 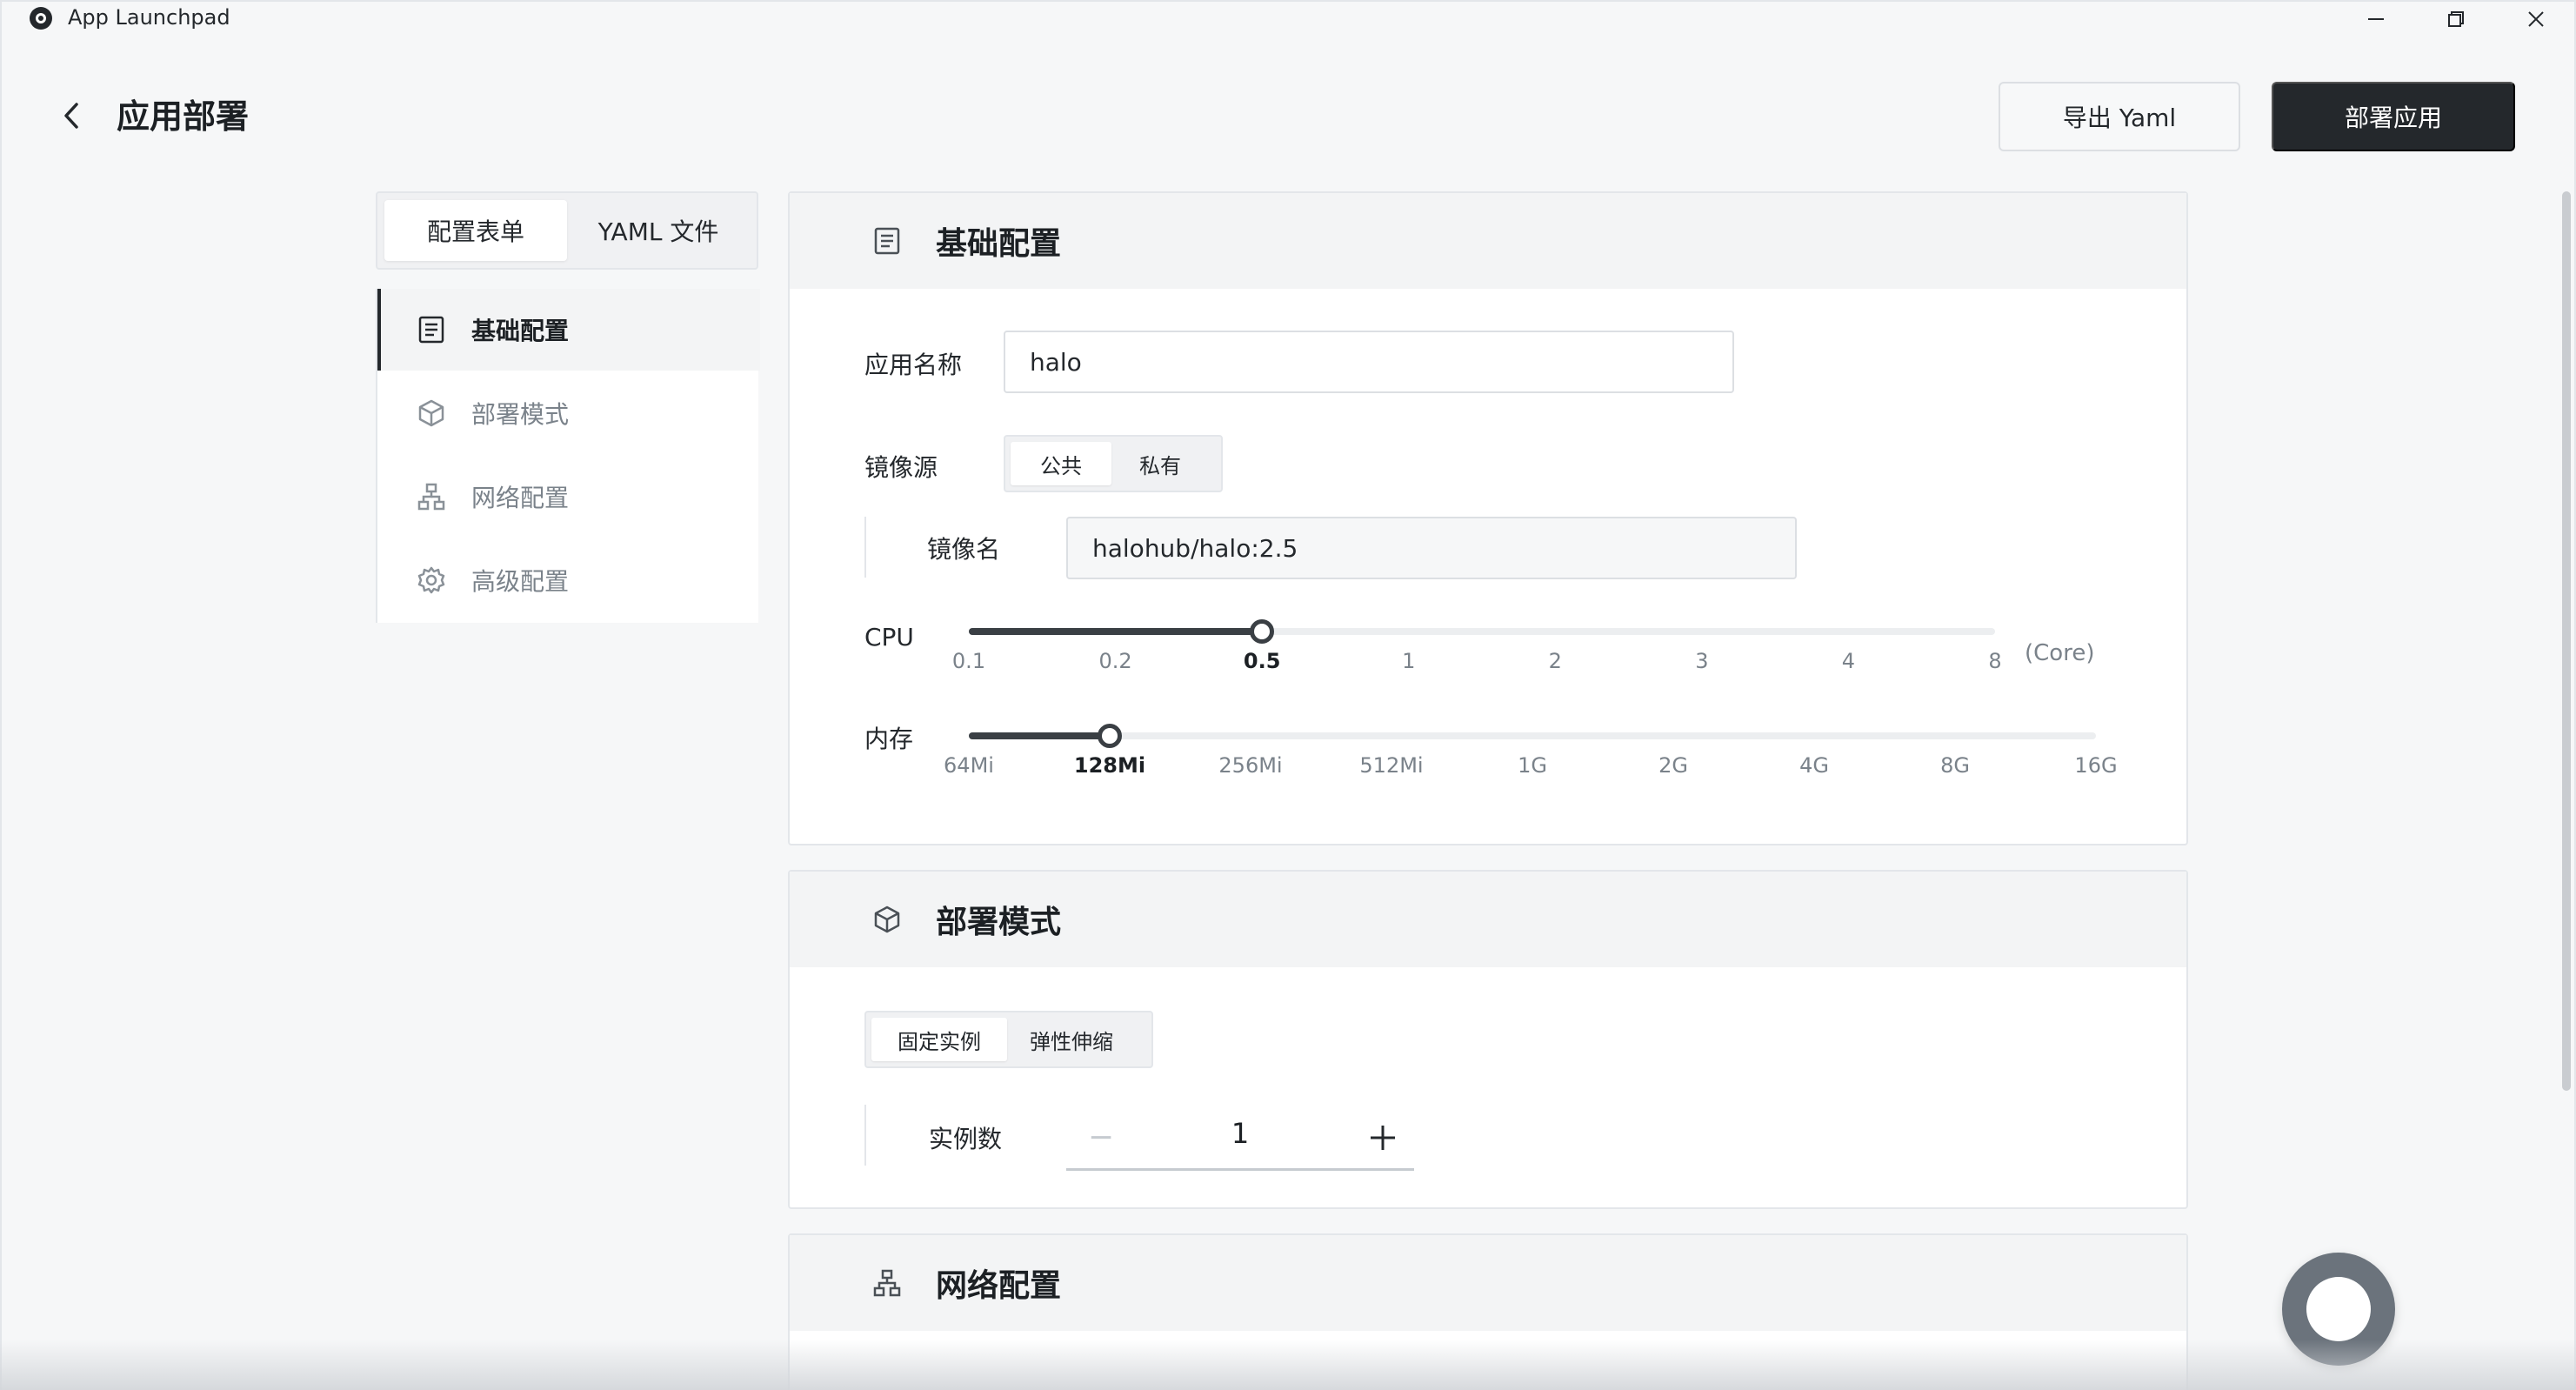 What do you see at coordinates (1071, 1040) in the screenshot?
I see `deploy-mode-autoscale: 弹性伸缩` at bounding box center [1071, 1040].